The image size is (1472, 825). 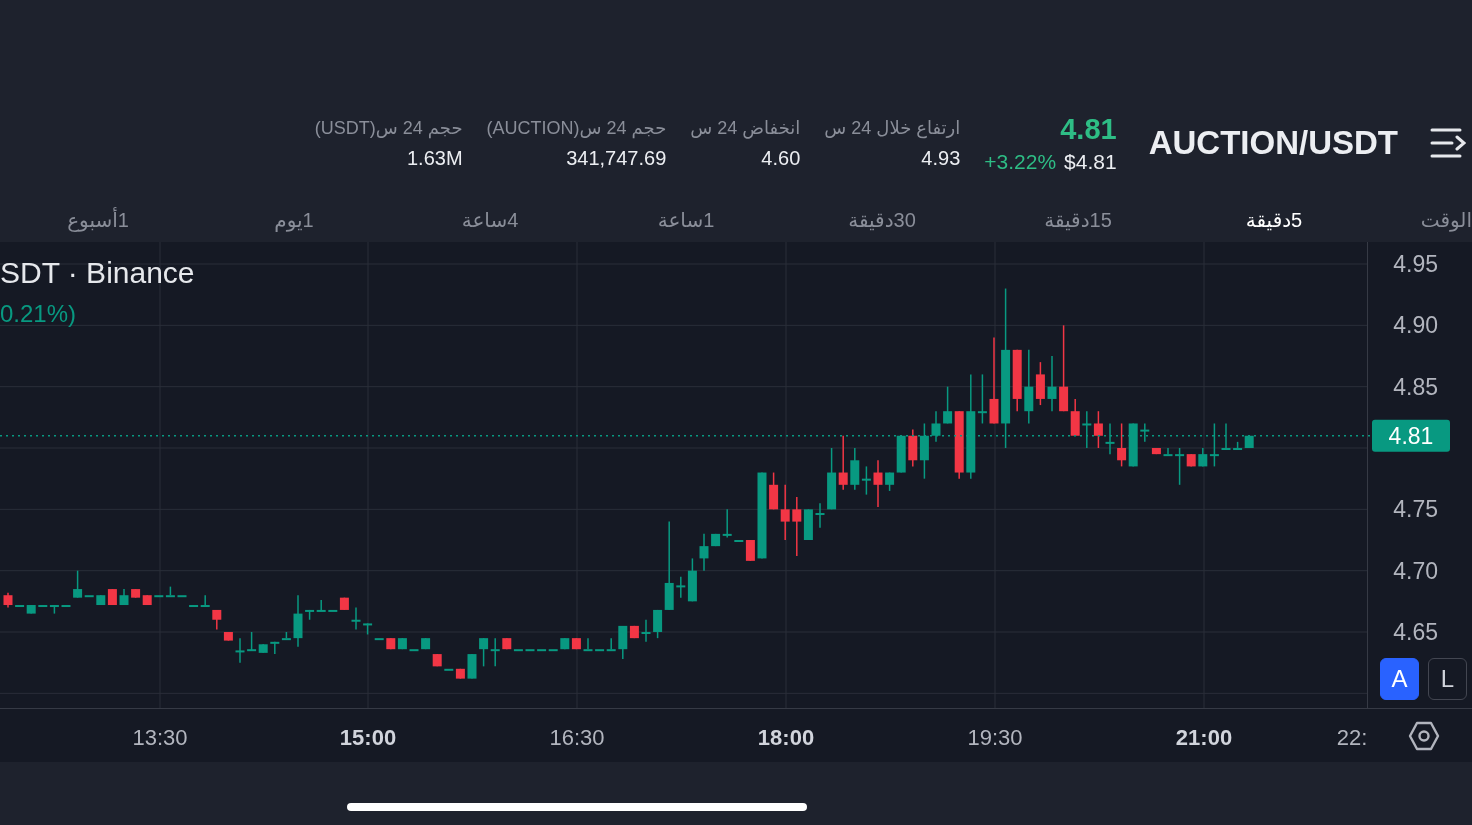 What do you see at coordinates (1352, 737) in the screenshot?
I see `time-axis-label: 22:` at bounding box center [1352, 737].